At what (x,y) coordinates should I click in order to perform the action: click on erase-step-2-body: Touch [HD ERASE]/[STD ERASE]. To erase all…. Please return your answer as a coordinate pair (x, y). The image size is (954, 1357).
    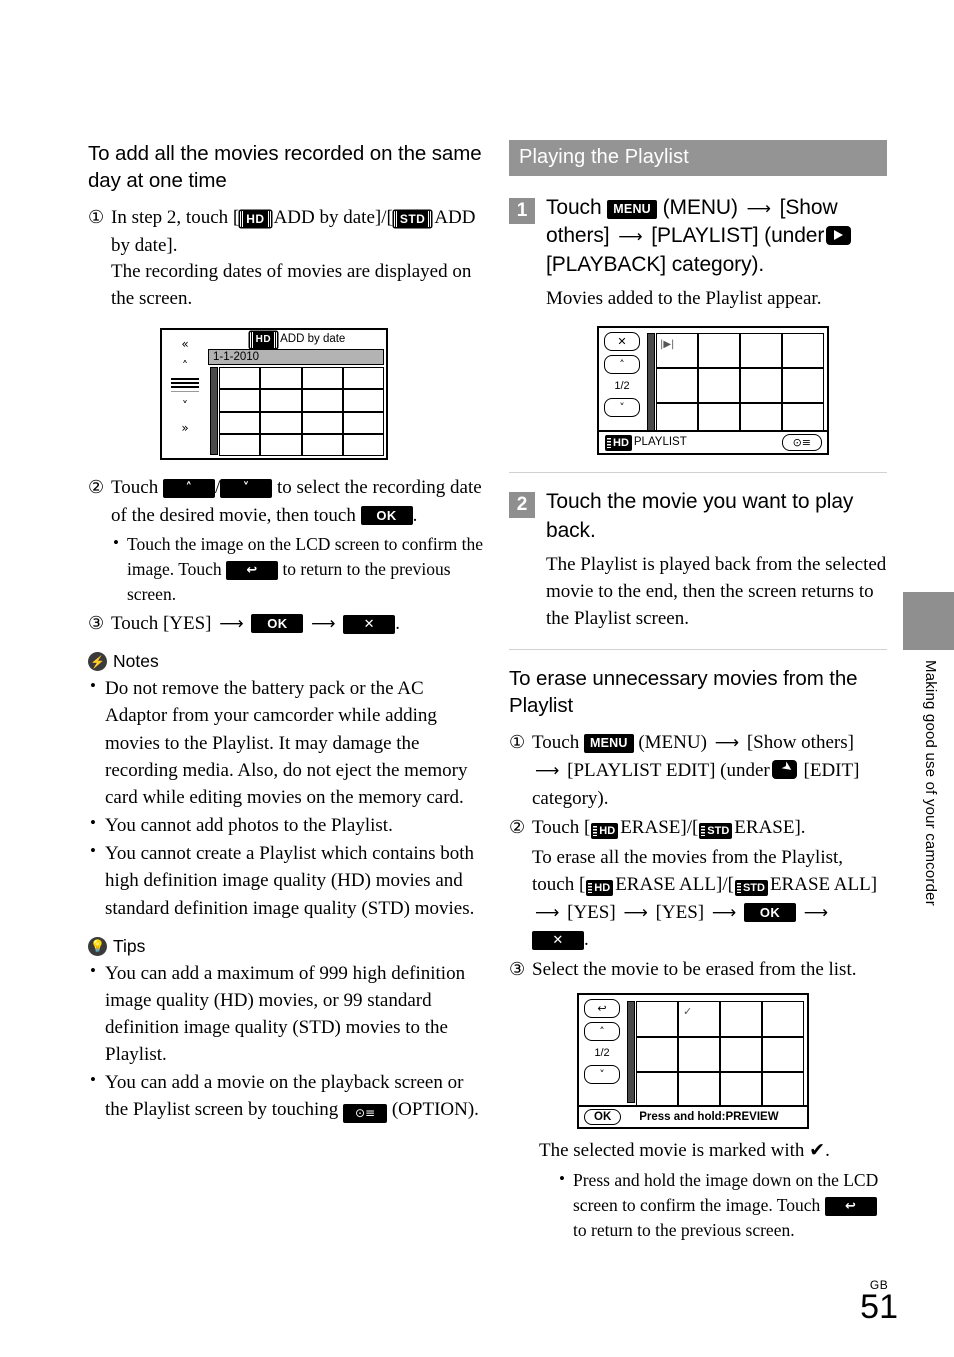
    Looking at the image, I should click on (709, 884).